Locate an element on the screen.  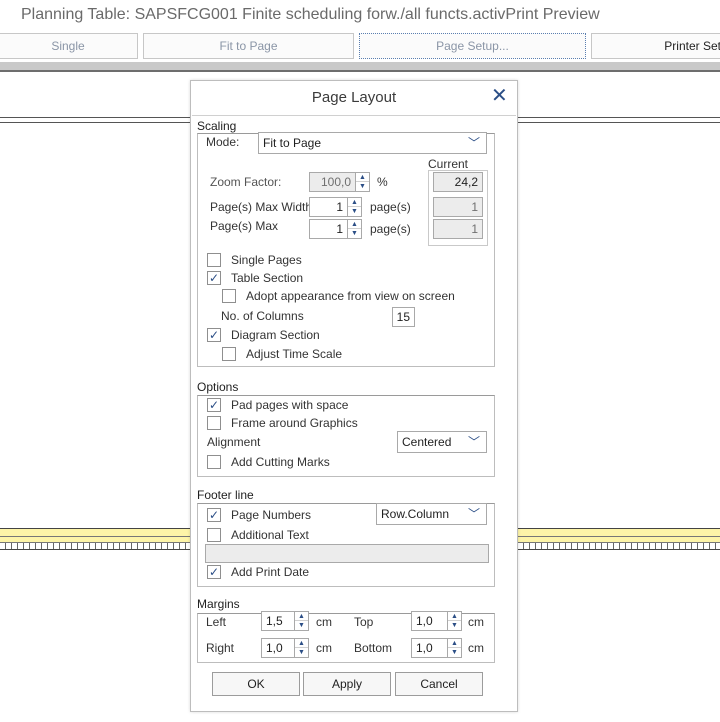
print-date-label: Add Print Date is located at coordinates (270, 572).